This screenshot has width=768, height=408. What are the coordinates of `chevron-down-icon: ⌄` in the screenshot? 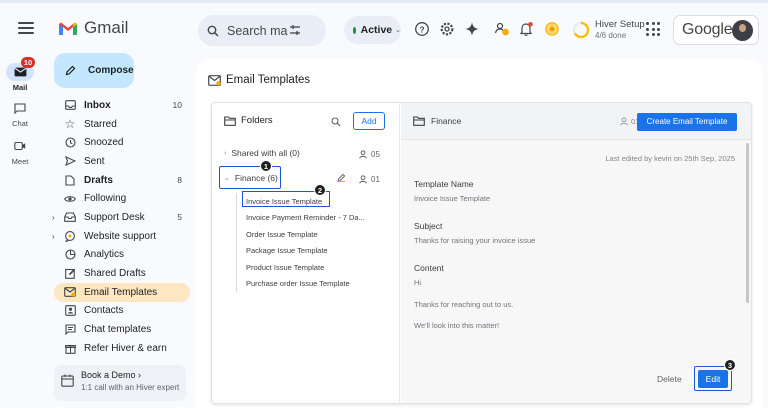 It's located at (398, 30).